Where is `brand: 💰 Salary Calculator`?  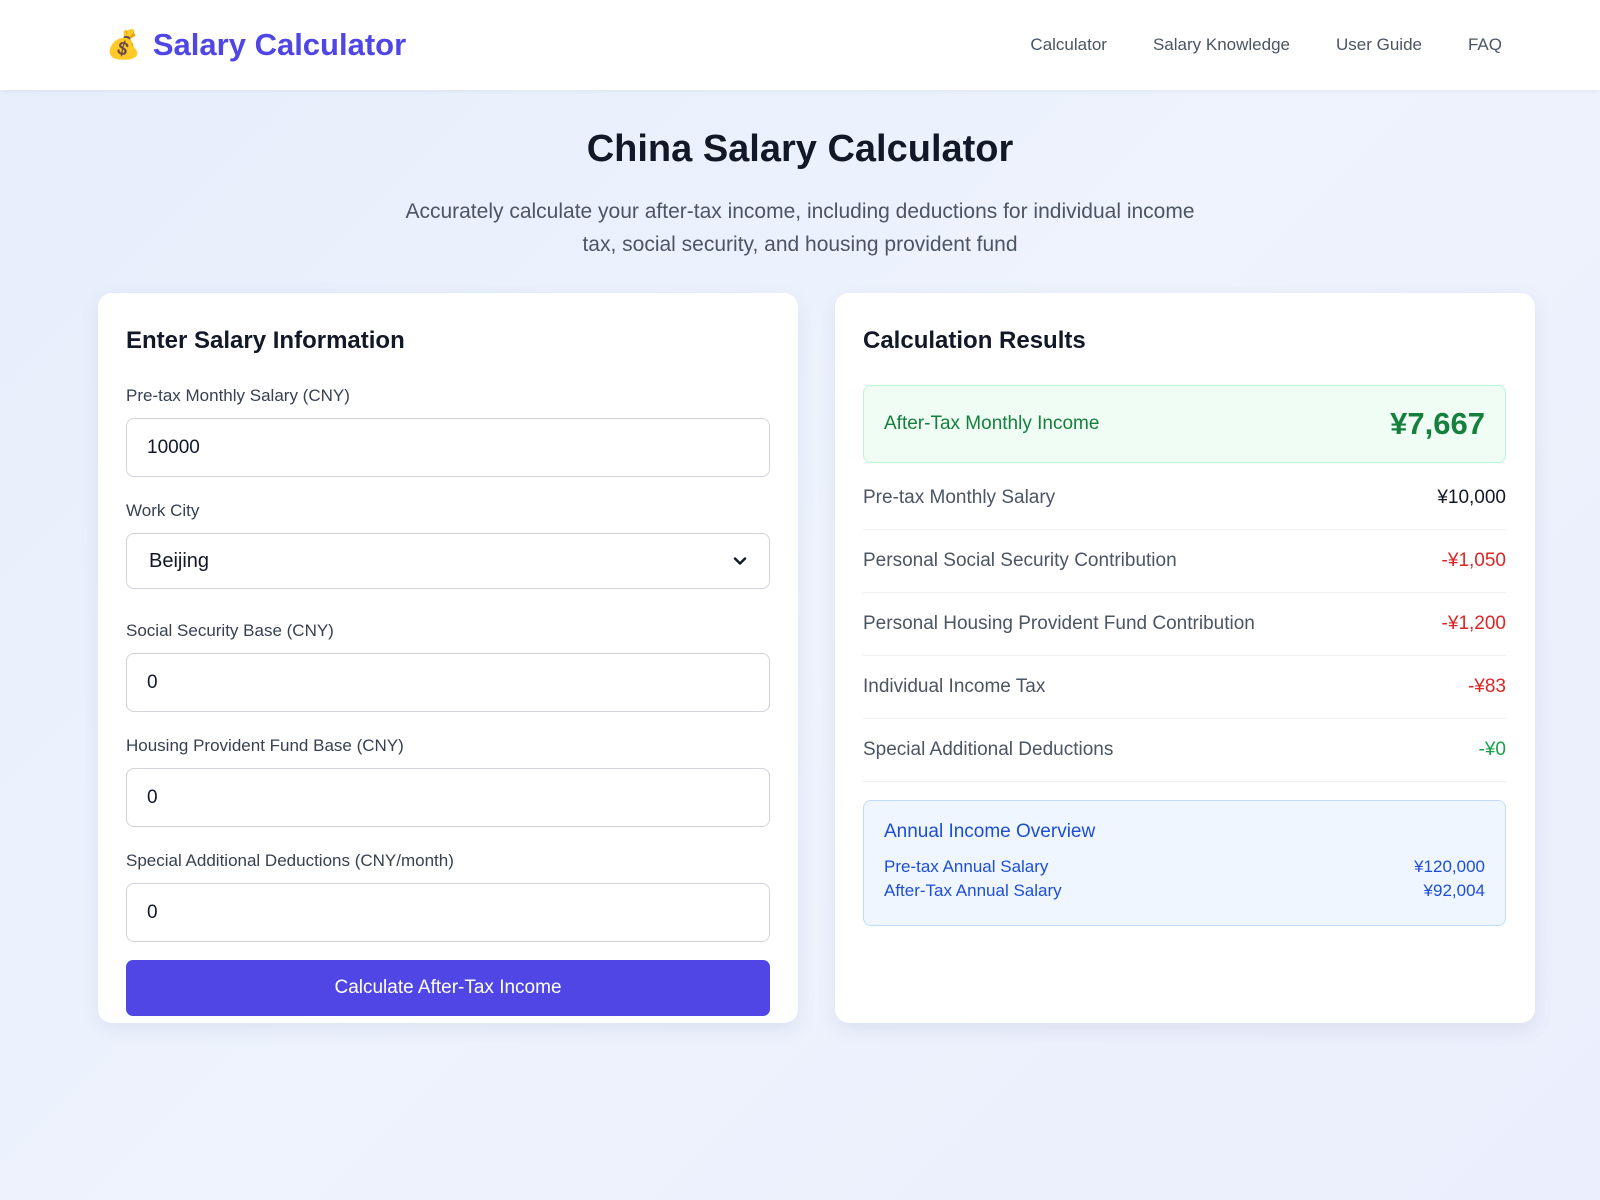
brand: 💰 Salary Calculator is located at coordinates (256, 45).